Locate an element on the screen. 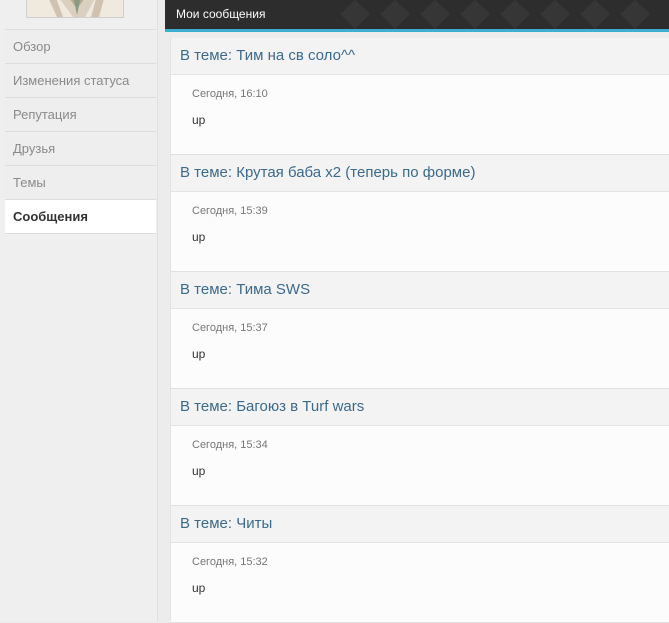 Image resolution: width=669 pixels, height=623 pixels. post-date: Сегодня, 16:10 is located at coordinates (230, 94).